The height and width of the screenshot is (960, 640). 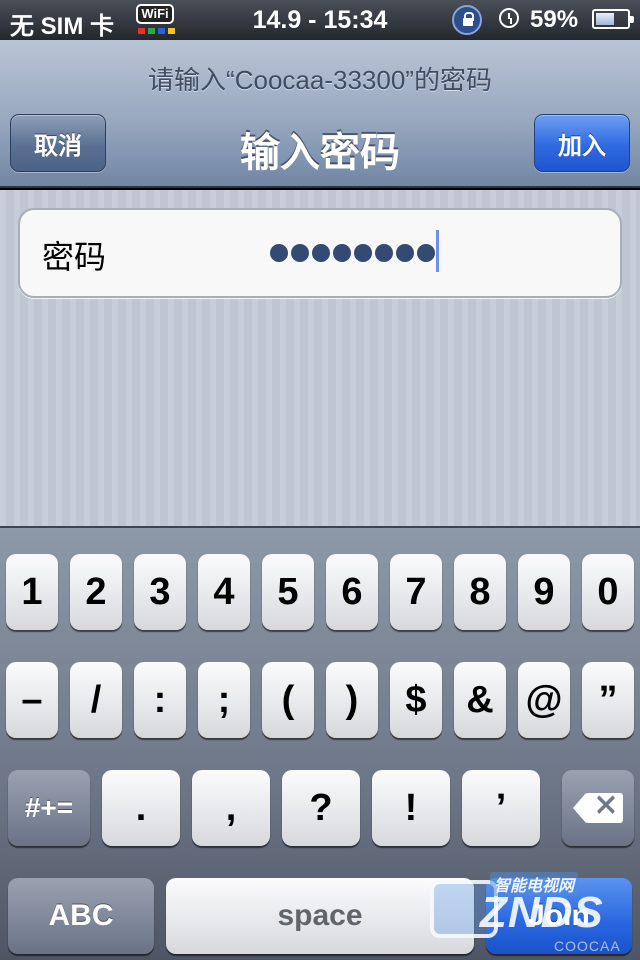 What do you see at coordinates (544, 592) in the screenshot?
I see `key-row1-8: 9` at bounding box center [544, 592].